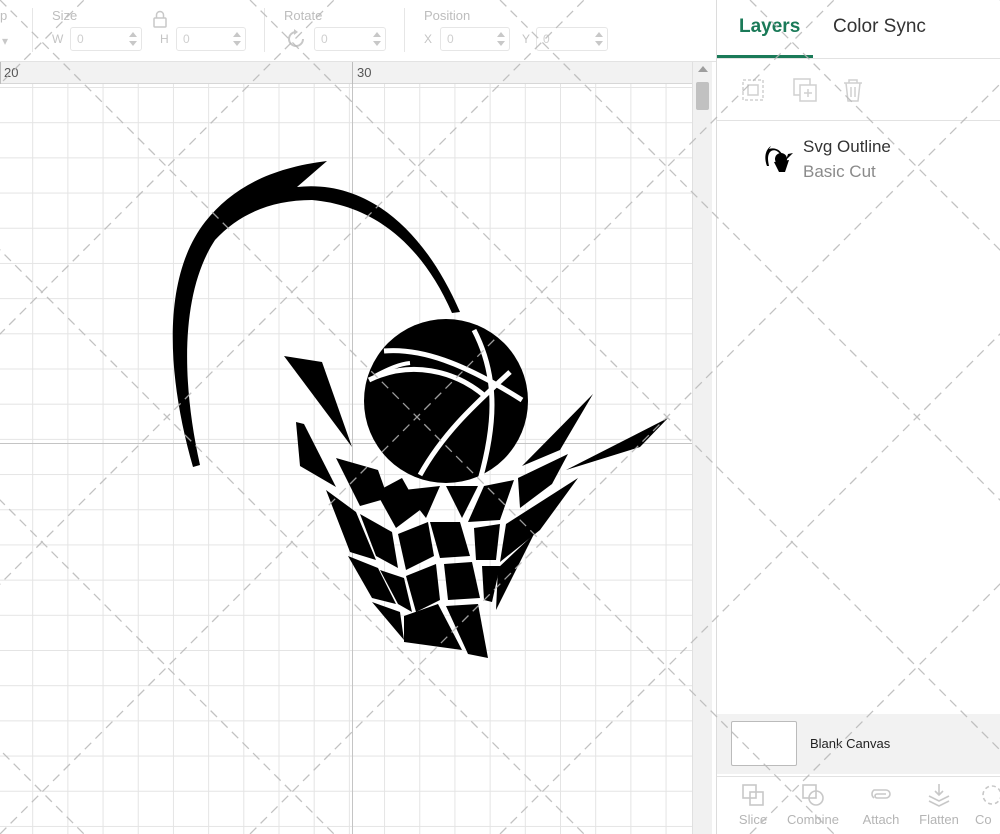 This screenshot has width=1000, height=834. Describe the element at coordinates (452, 556) in the screenshot. I see `basketball-net` at that location.